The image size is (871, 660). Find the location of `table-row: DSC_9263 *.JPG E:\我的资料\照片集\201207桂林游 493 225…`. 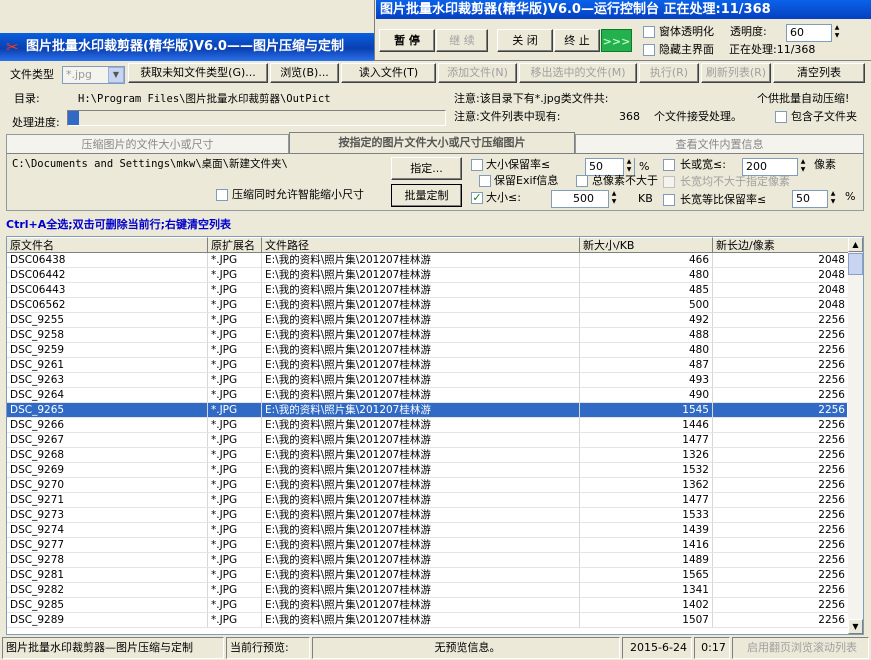

table-row: DSC_9263 *.JPG E:\我的资料\照片集\201207桂林游 493 225… is located at coordinates (428, 380).